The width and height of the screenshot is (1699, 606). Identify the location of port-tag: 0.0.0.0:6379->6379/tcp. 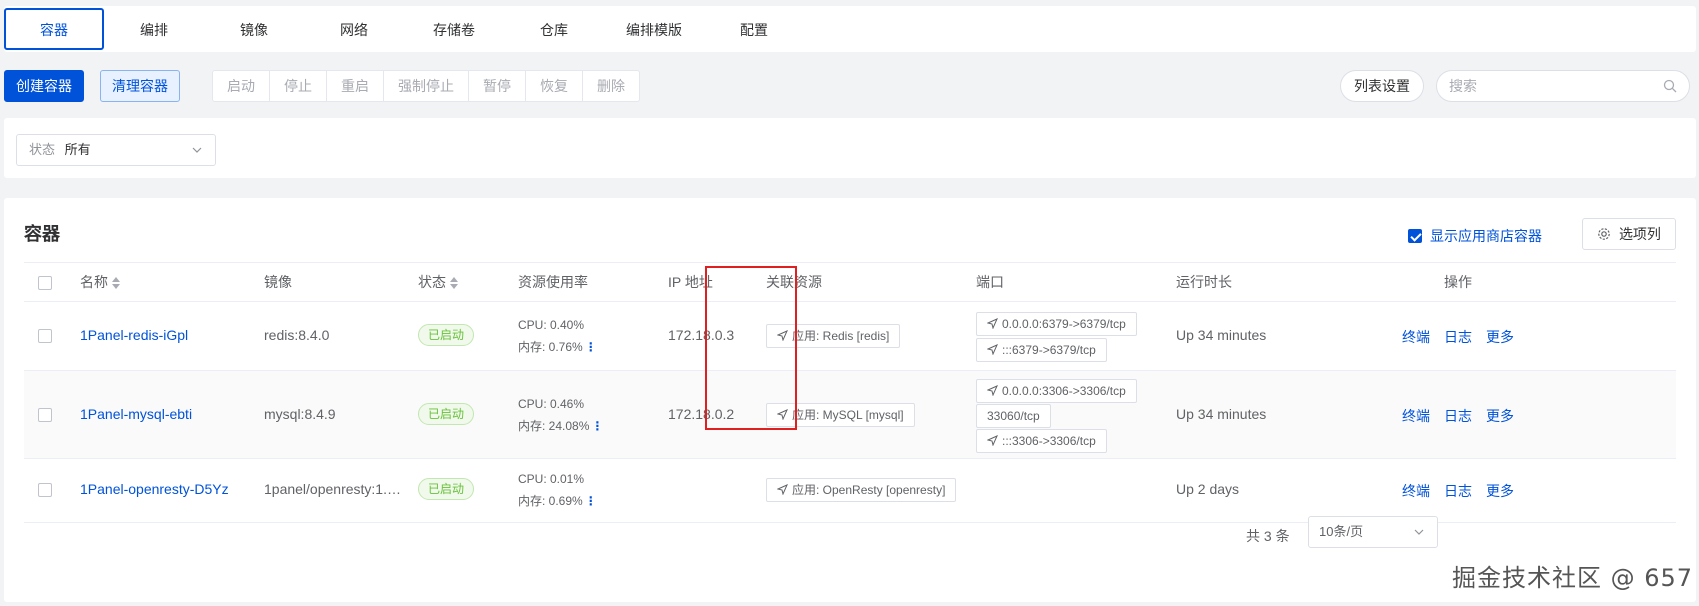
(1056, 324).